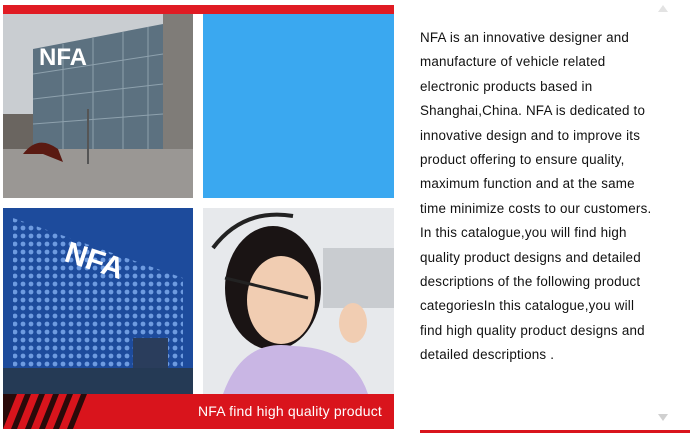 This screenshot has width=695, height=445. Describe the element at coordinates (198, 9) in the screenshot. I see `top-red-bar` at that location.